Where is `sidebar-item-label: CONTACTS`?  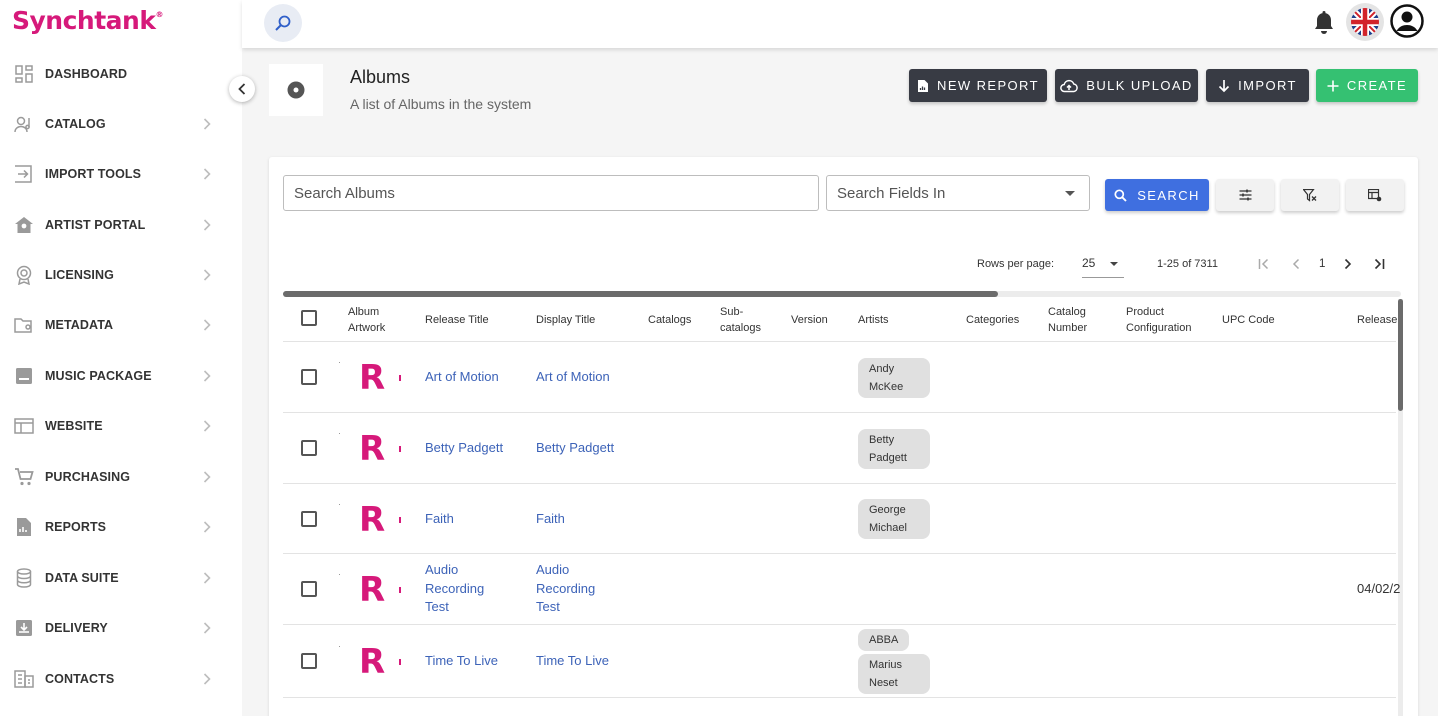 sidebar-item-label: CONTACTS is located at coordinates (80, 679).